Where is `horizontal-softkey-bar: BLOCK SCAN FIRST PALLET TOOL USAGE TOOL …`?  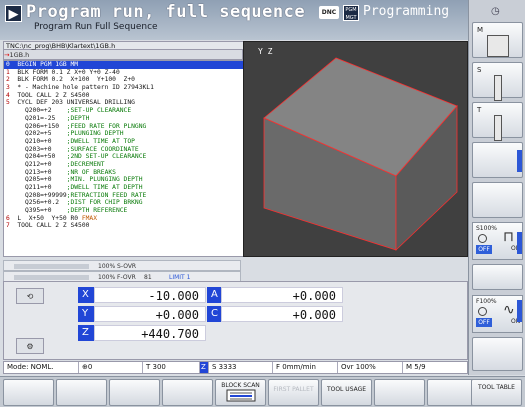 horizontal-softkey-bar: BLOCK SCAN FIRST PALLET TOOL USAGE TOOL … is located at coordinates (262, 391).